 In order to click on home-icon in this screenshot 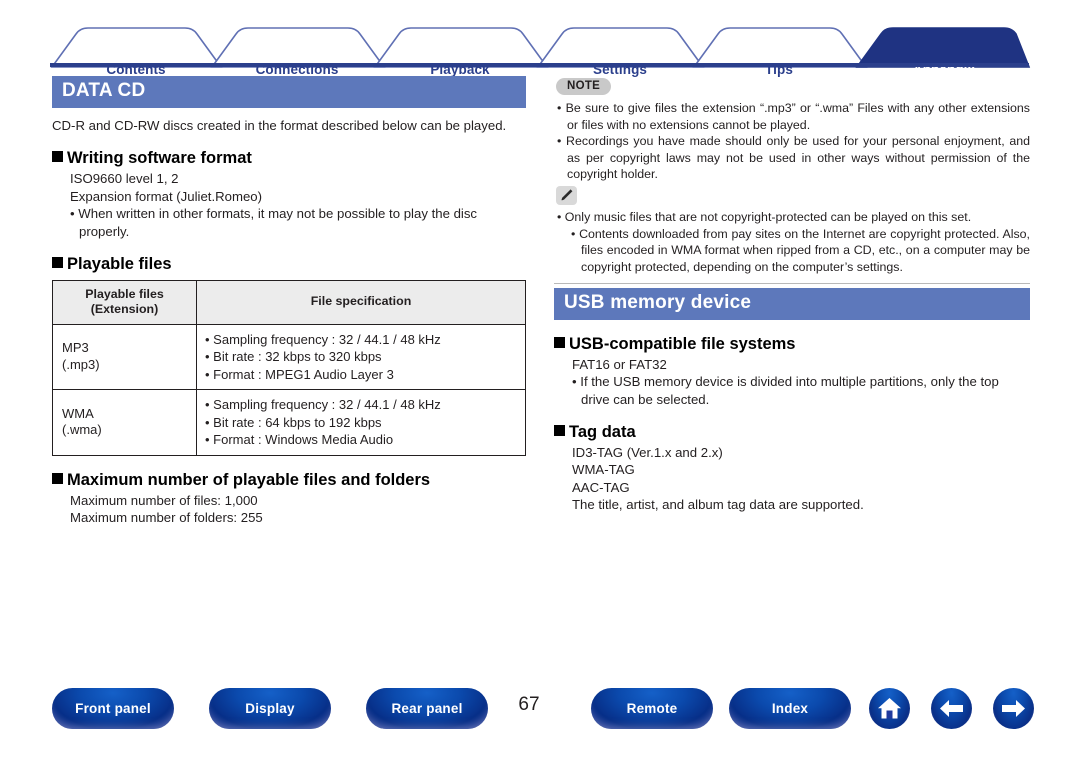, I will do `click(889, 708)`.